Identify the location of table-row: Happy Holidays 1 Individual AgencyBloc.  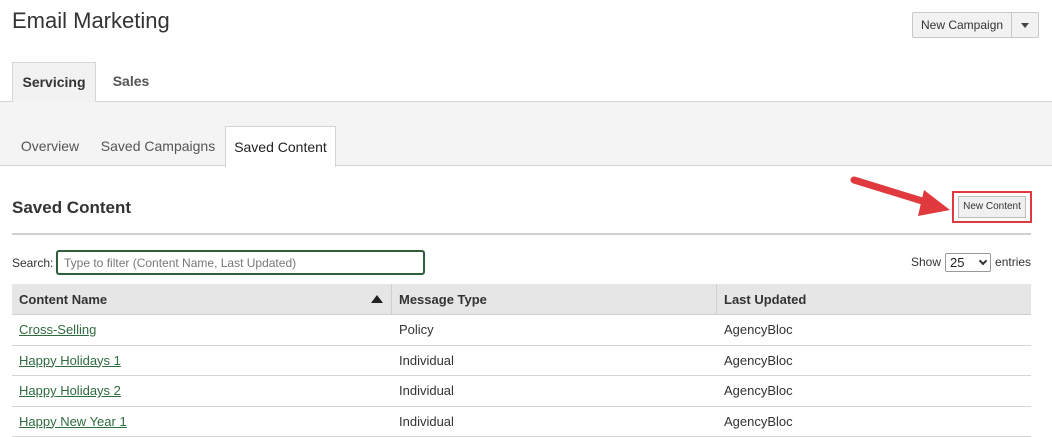
(521, 361).